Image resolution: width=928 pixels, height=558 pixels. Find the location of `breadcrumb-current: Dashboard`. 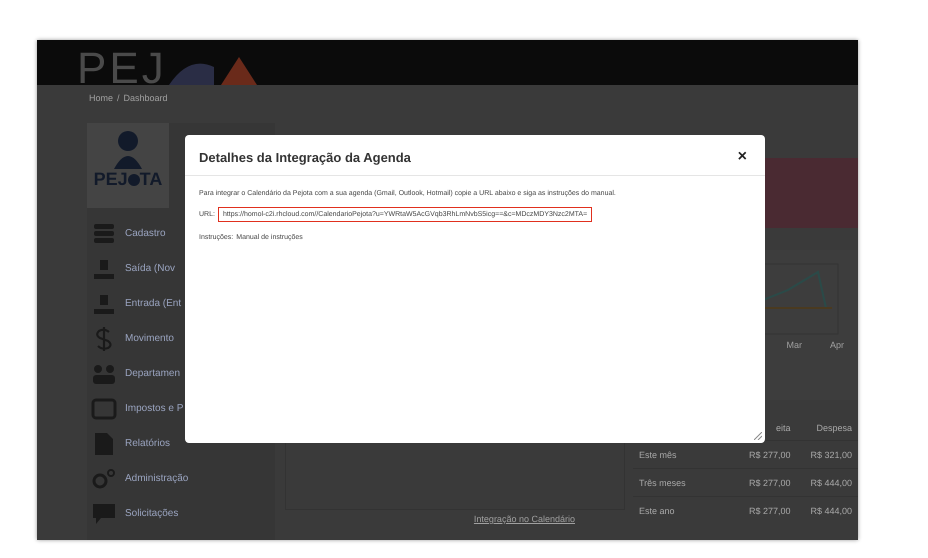

breadcrumb-current: Dashboard is located at coordinates (146, 99).